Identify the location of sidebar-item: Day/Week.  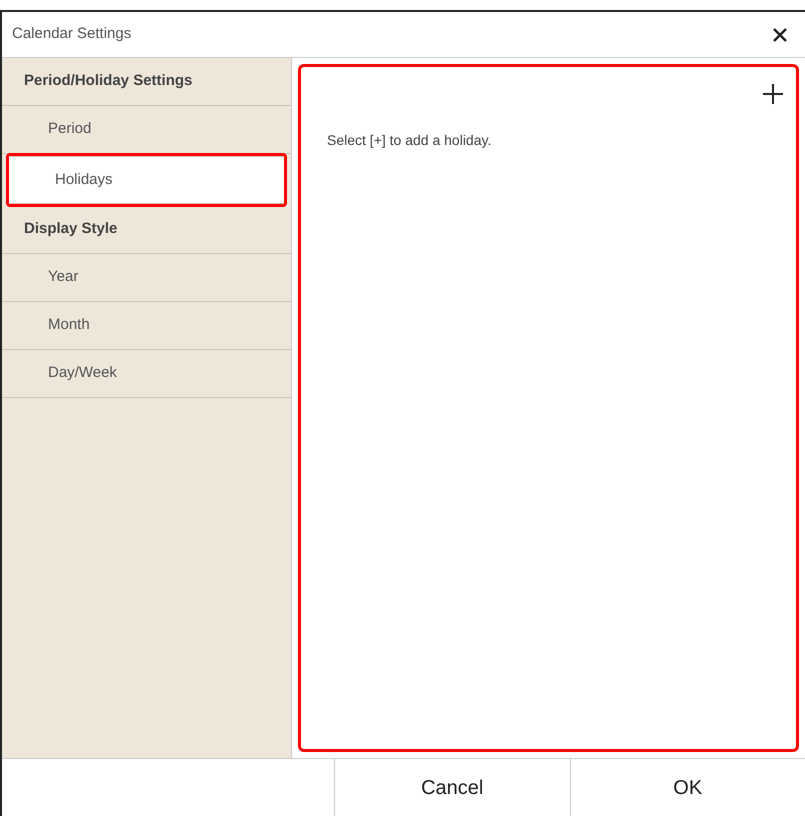
(146, 374).